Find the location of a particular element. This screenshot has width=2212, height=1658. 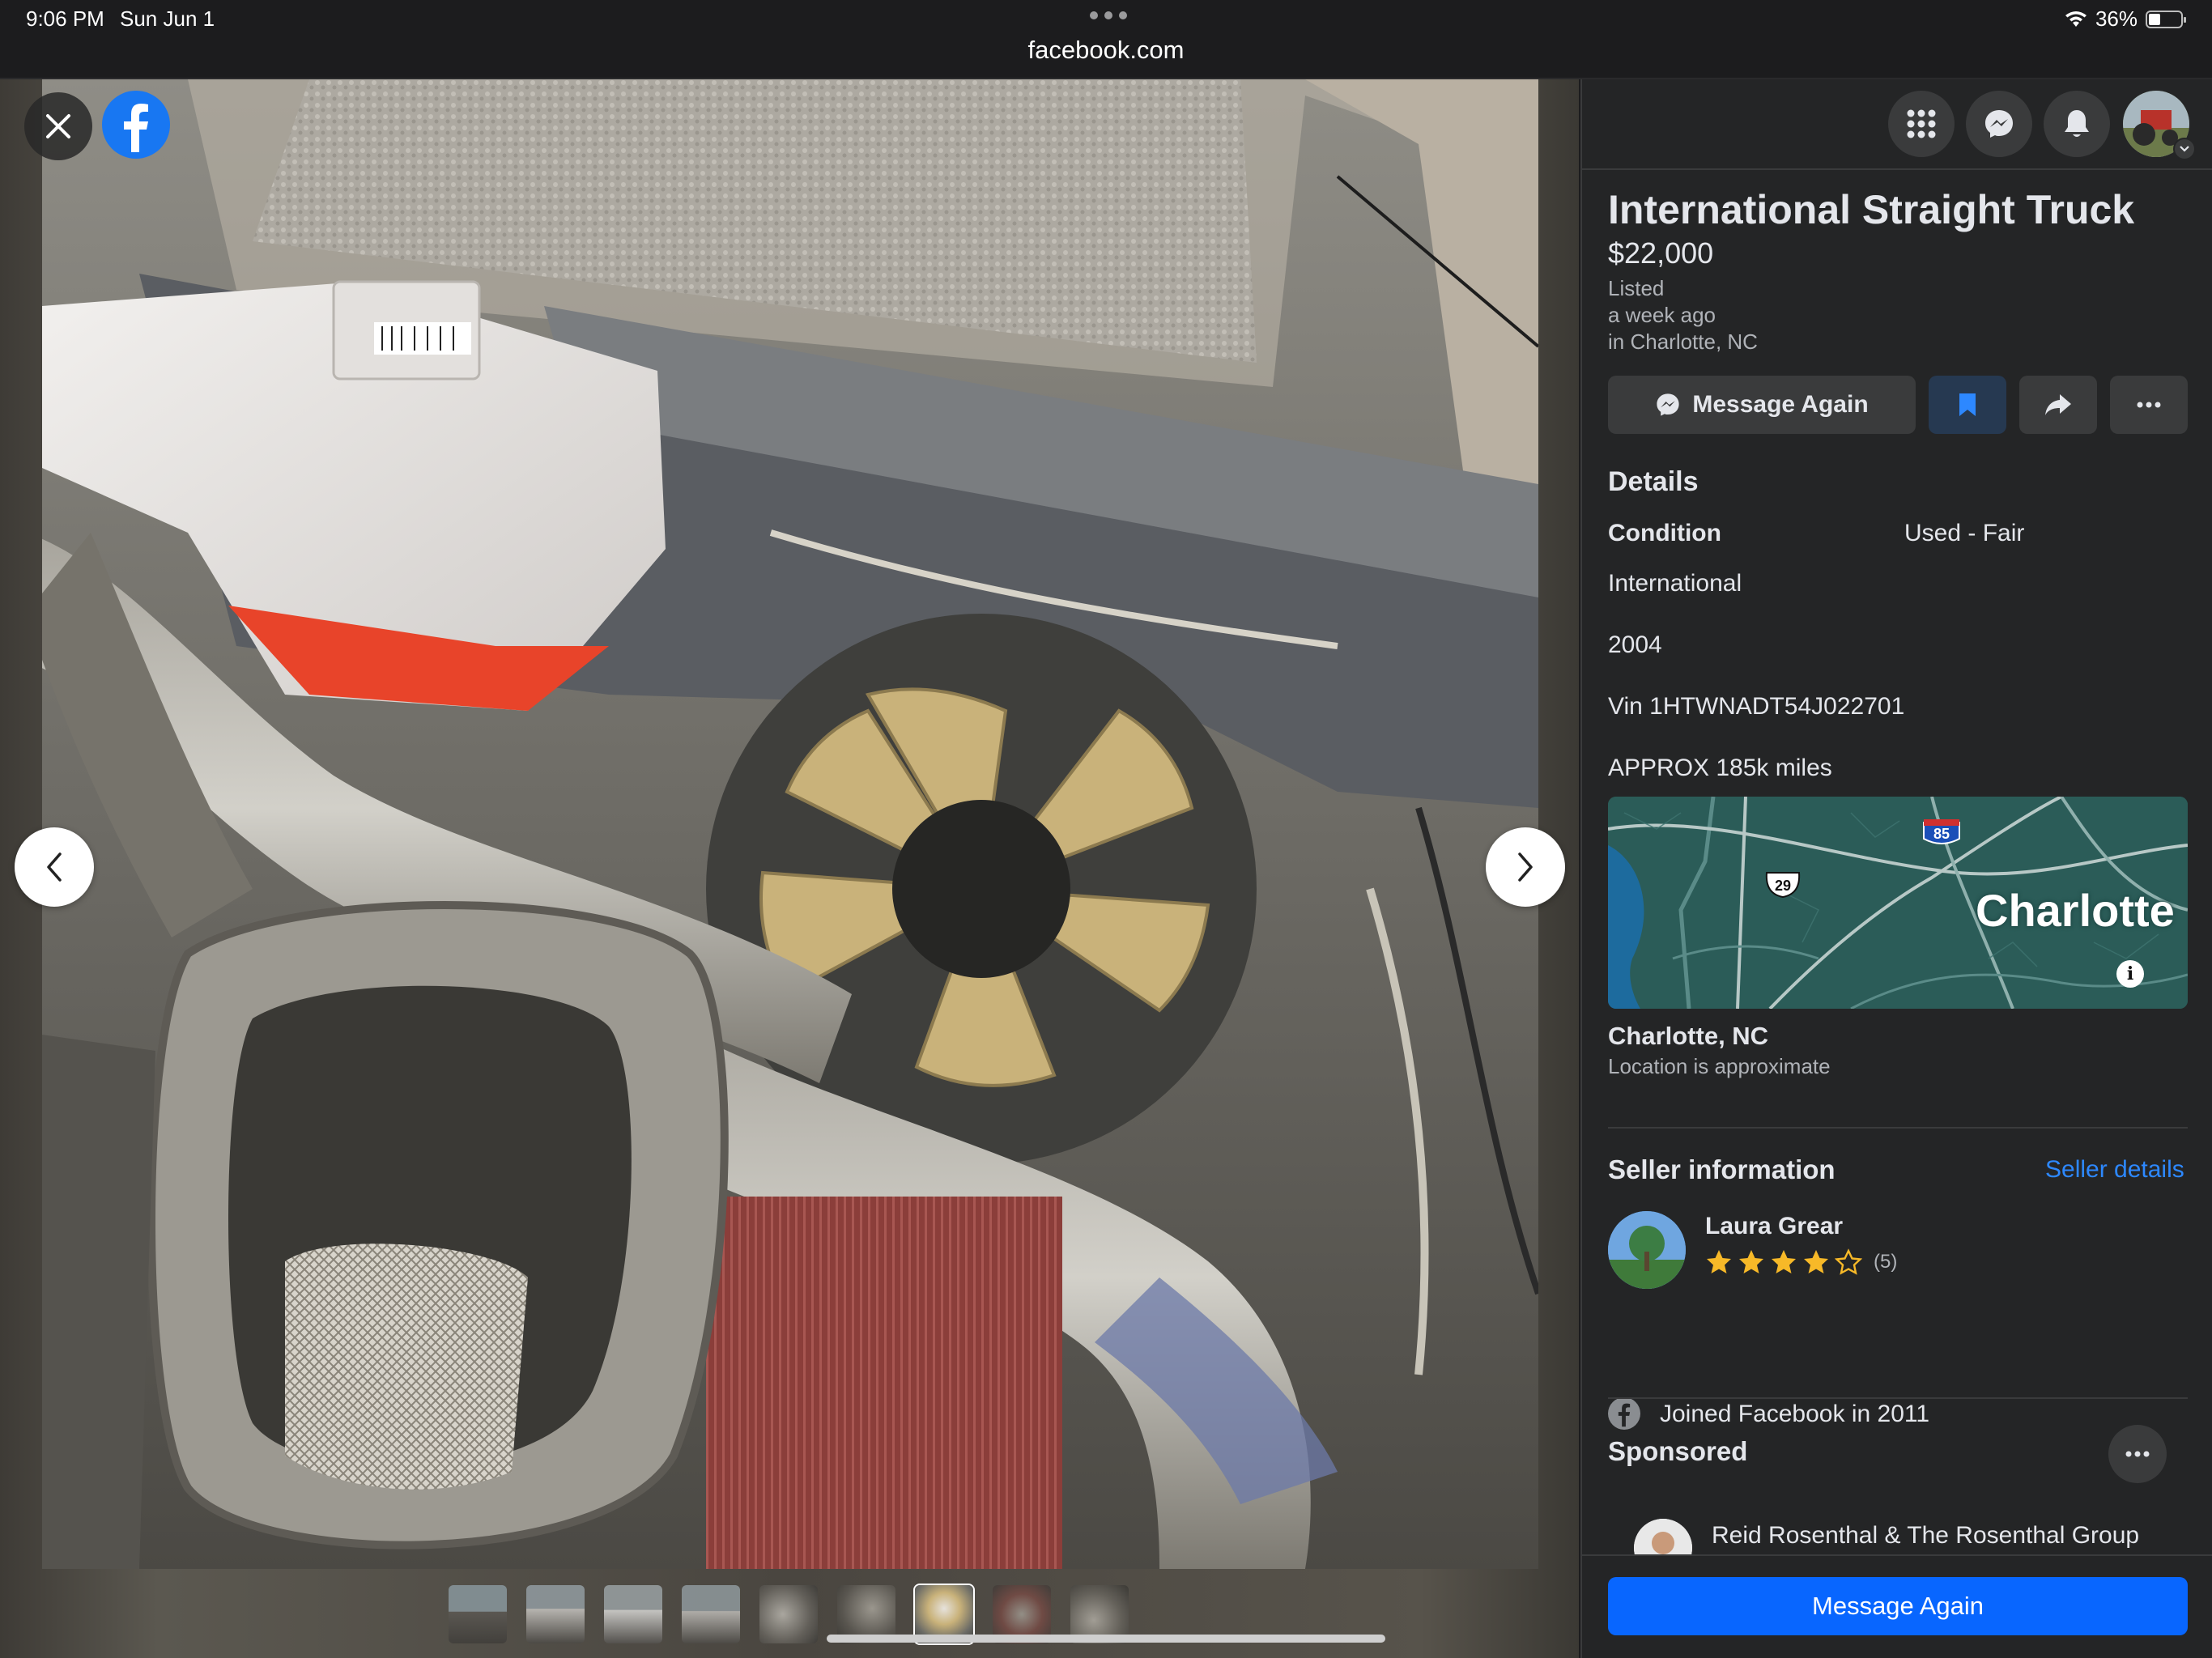

share-arrow-icon is located at coordinates (2058, 404).